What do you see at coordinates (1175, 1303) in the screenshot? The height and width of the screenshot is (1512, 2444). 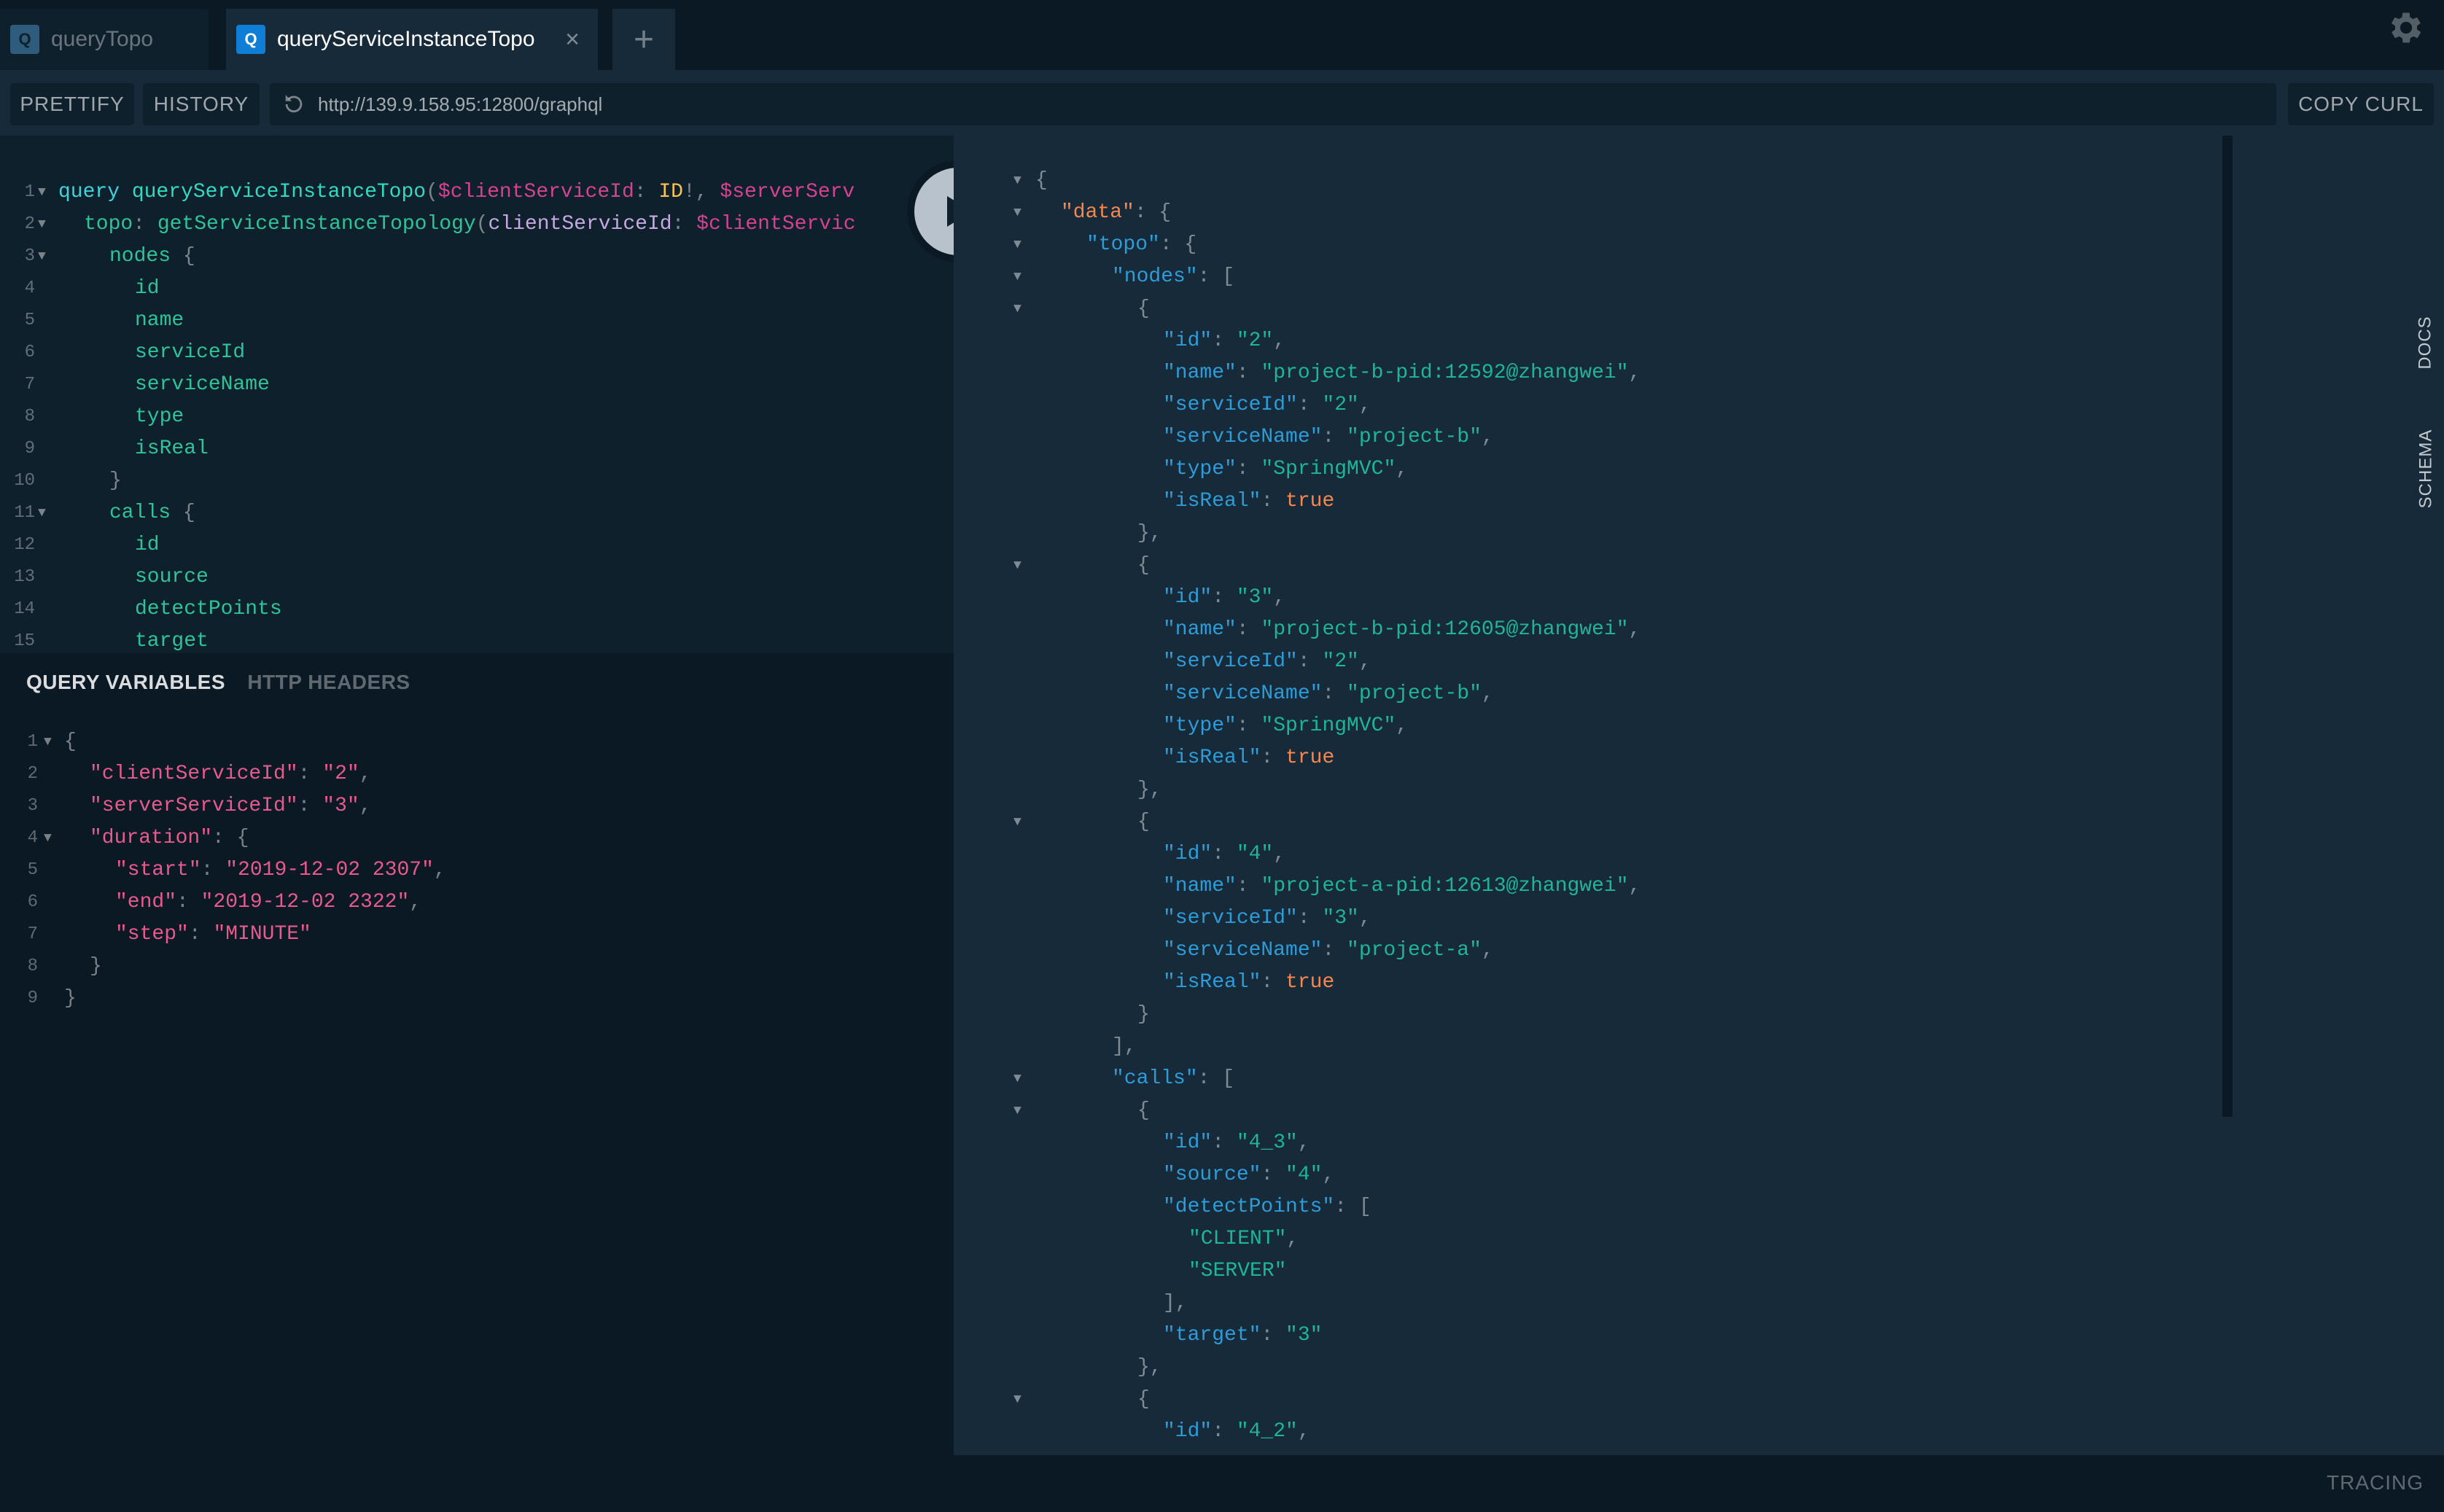 I see `code-token: ],` at bounding box center [1175, 1303].